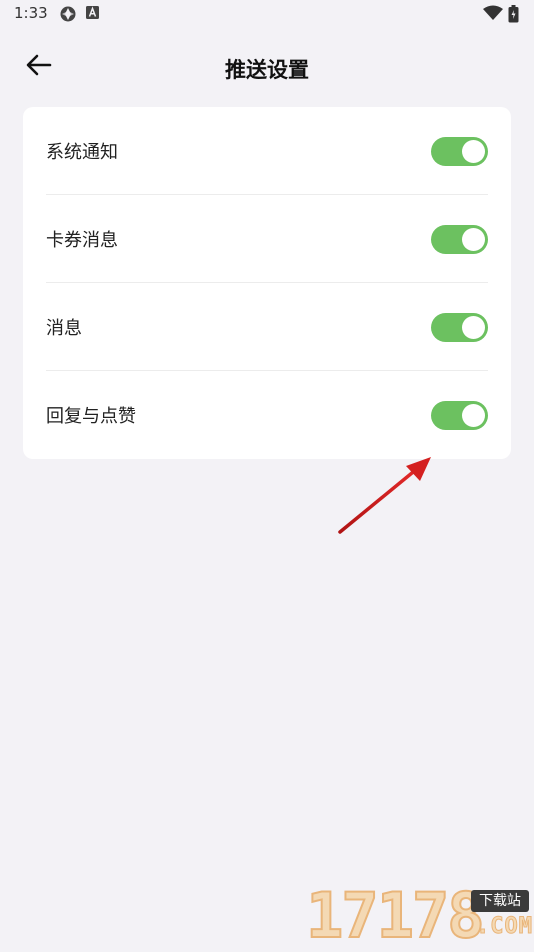 The height and width of the screenshot is (952, 534). Describe the element at coordinates (93, 15) in the screenshot. I see `text-a-icon` at that location.